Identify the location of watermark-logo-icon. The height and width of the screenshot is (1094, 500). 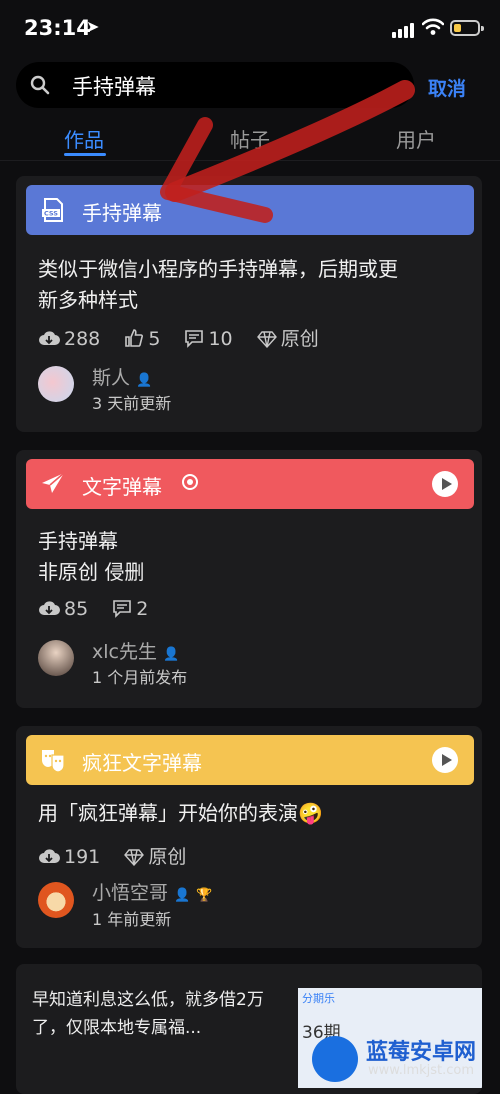
(335, 1059).